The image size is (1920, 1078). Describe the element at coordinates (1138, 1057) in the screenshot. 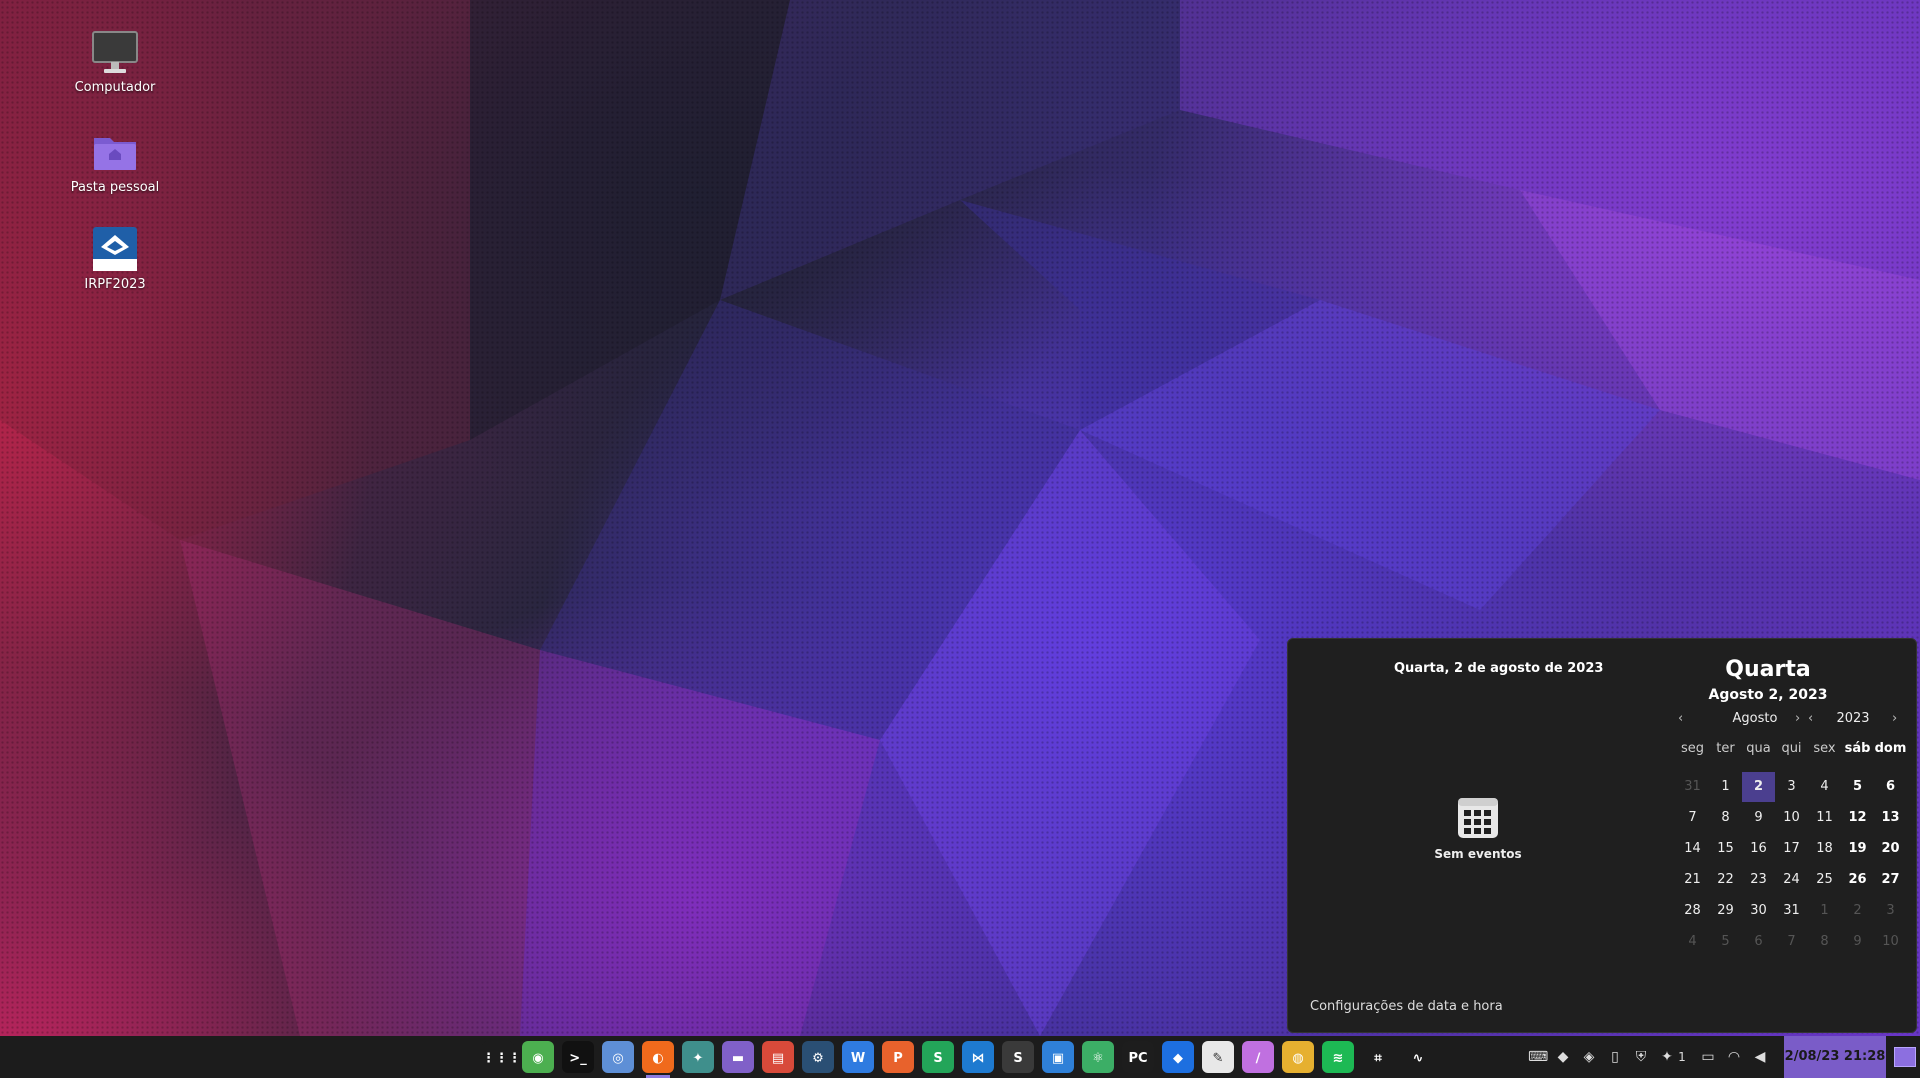

I see `app-pycharm: PC` at that location.